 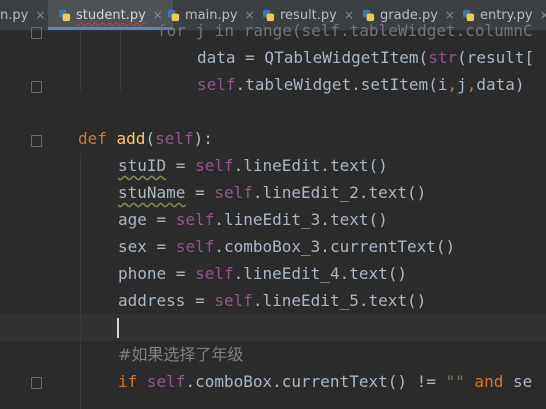 I want to click on current-line-highlight, so click(x=273, y=327).